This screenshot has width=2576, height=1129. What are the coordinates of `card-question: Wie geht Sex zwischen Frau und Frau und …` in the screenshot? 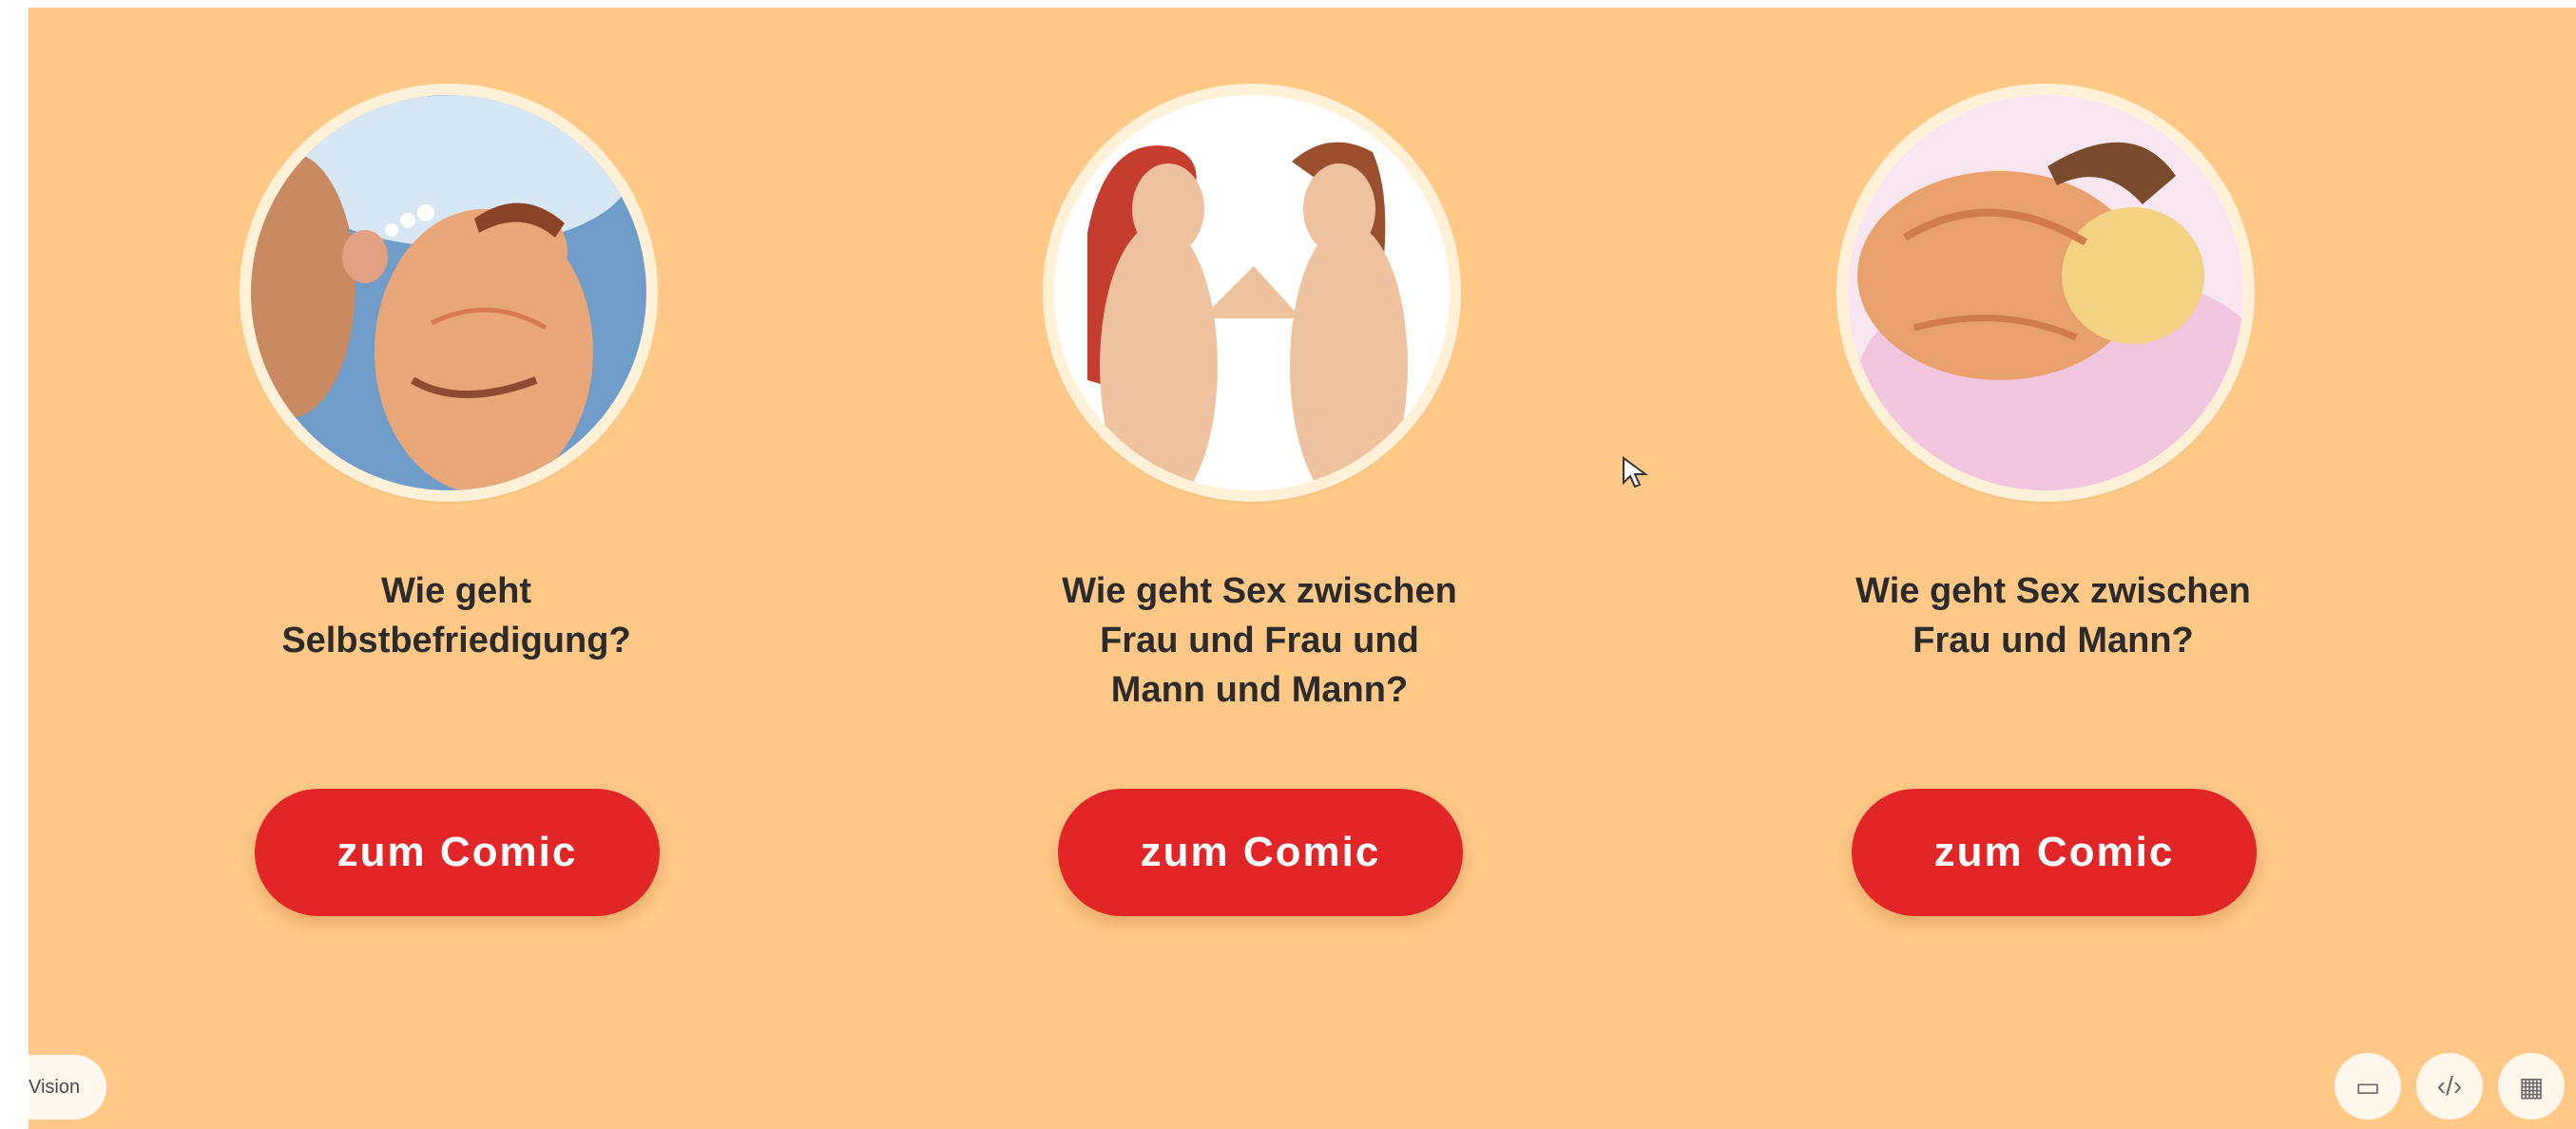 It's located at (1259, 641).